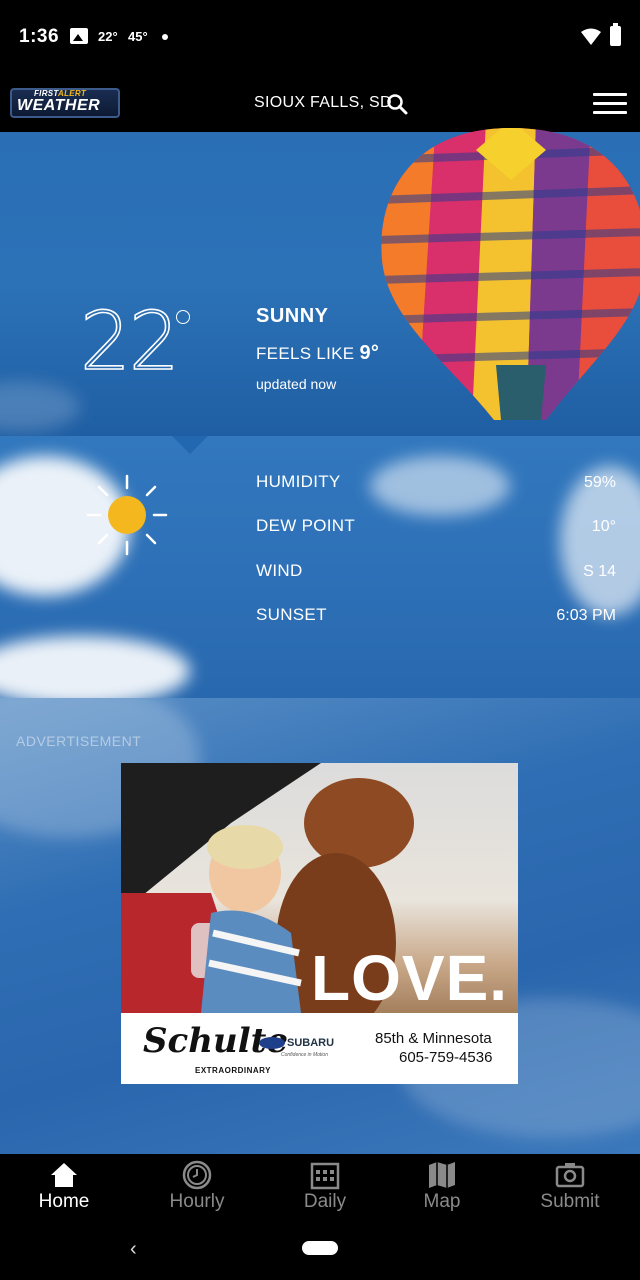 This screenshot has width=640, height=1280. Describe the element at coordinates (320, 38) in the screenshot. I see `status-bar: 1:36 22° 45°` at that location.